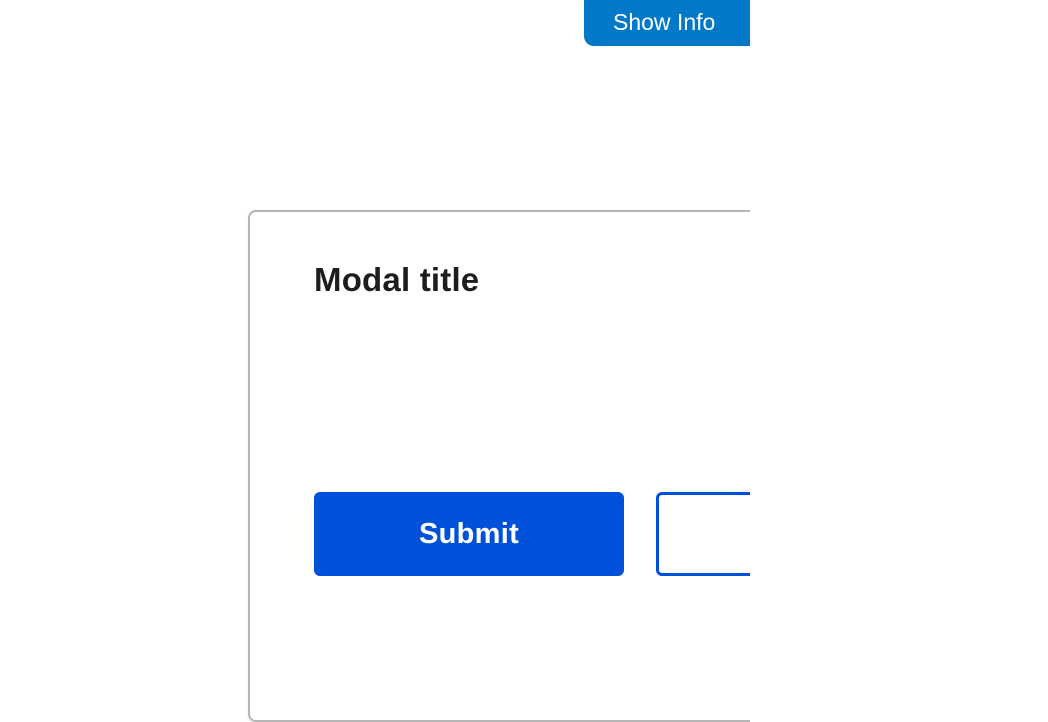 Image resolution: width=1048 pixels, height=722 pixels. Describe the element at coordinates (469, 534) in the screenshot. I see `submit-button: Submit` at that location.